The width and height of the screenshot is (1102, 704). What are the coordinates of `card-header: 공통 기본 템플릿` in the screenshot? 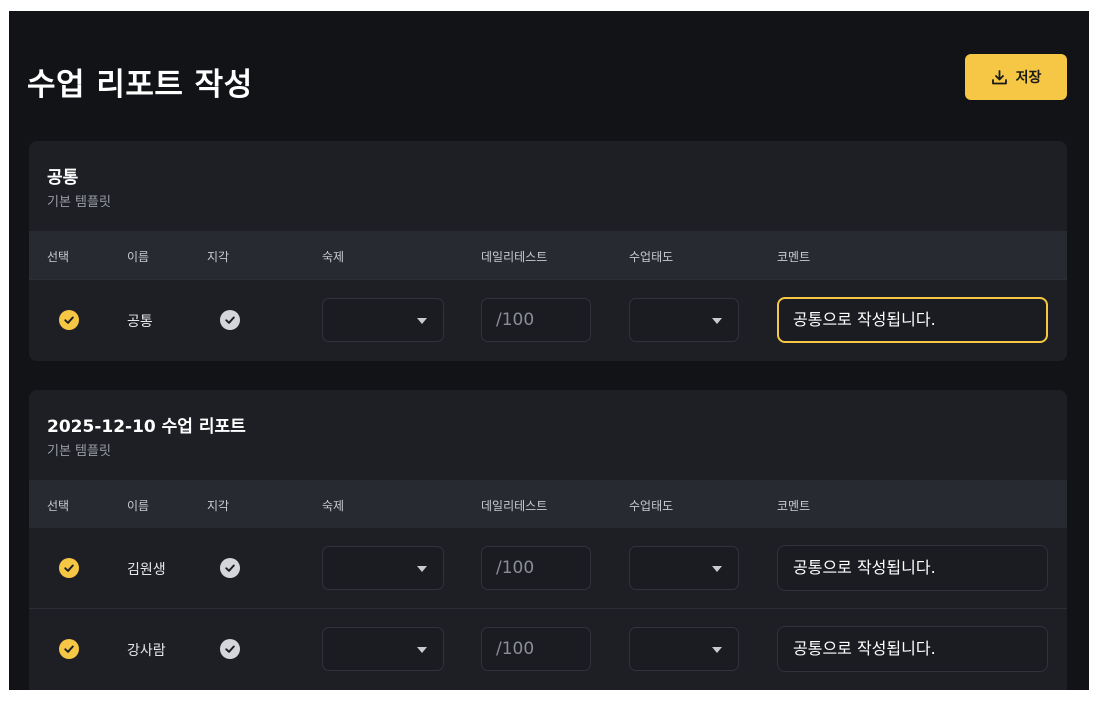 It's located at (548, 186).